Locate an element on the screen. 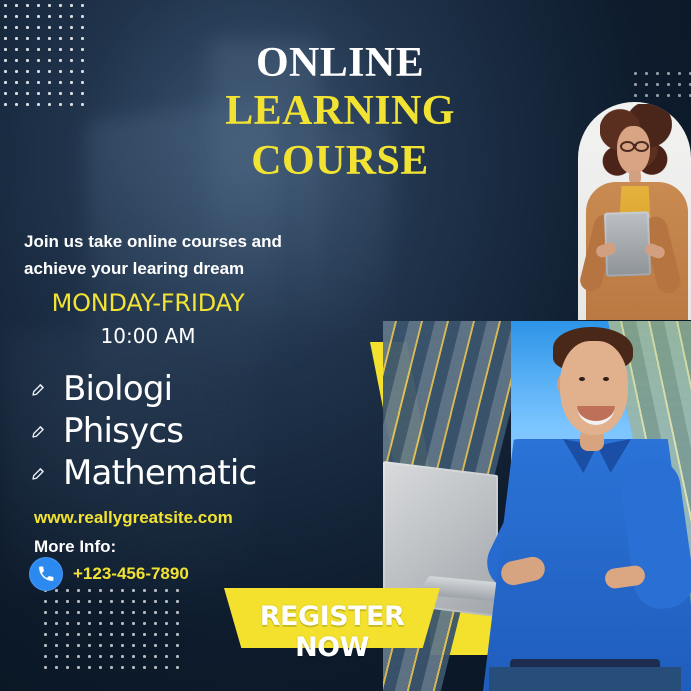 Image resolution: width=691 pixels, height=691 pixels. register-button-label: REGISTER NOW is located at coordinates (332, 632).